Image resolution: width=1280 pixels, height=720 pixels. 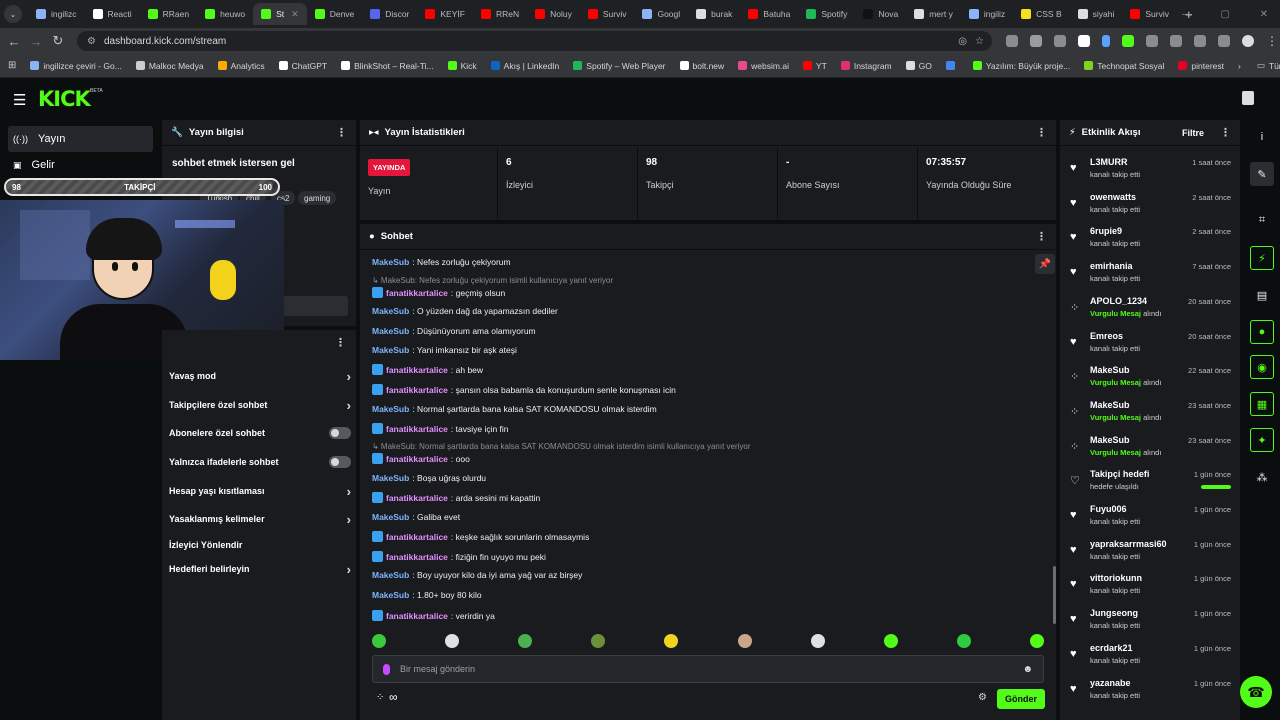 I want to click on tab-search-chevron-icon: ⌄, so click(x=13, y=14).